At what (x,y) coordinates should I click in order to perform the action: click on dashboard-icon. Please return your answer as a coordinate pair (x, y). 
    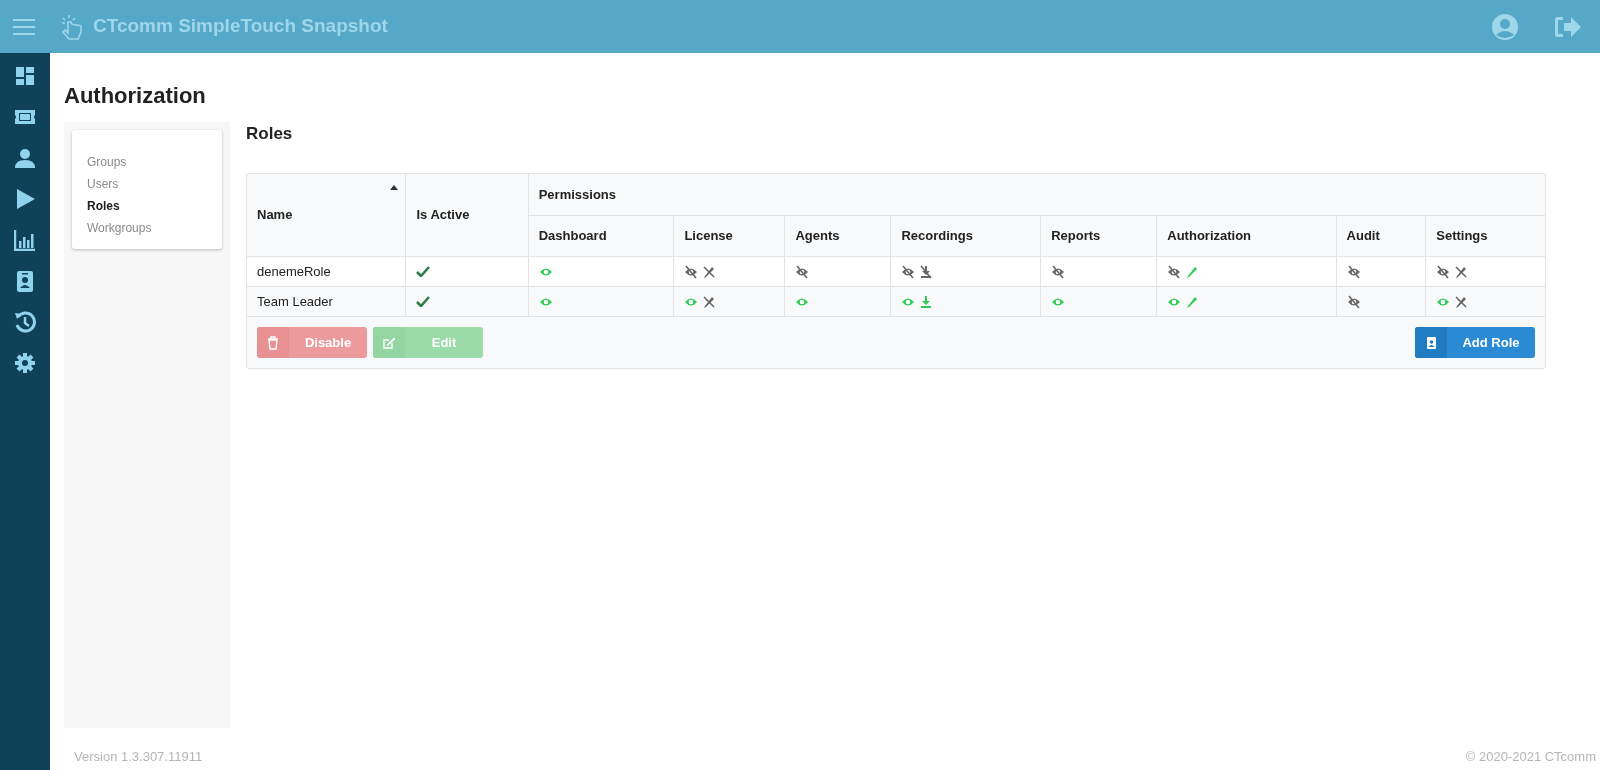
    Looking at the image, I should click on (25, 76).